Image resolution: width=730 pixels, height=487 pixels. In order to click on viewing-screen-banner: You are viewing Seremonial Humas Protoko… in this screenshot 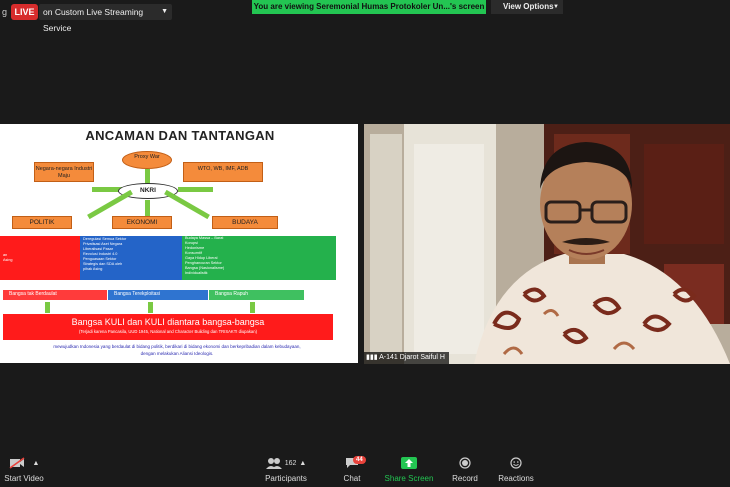, I will do `click(369, 7)`.